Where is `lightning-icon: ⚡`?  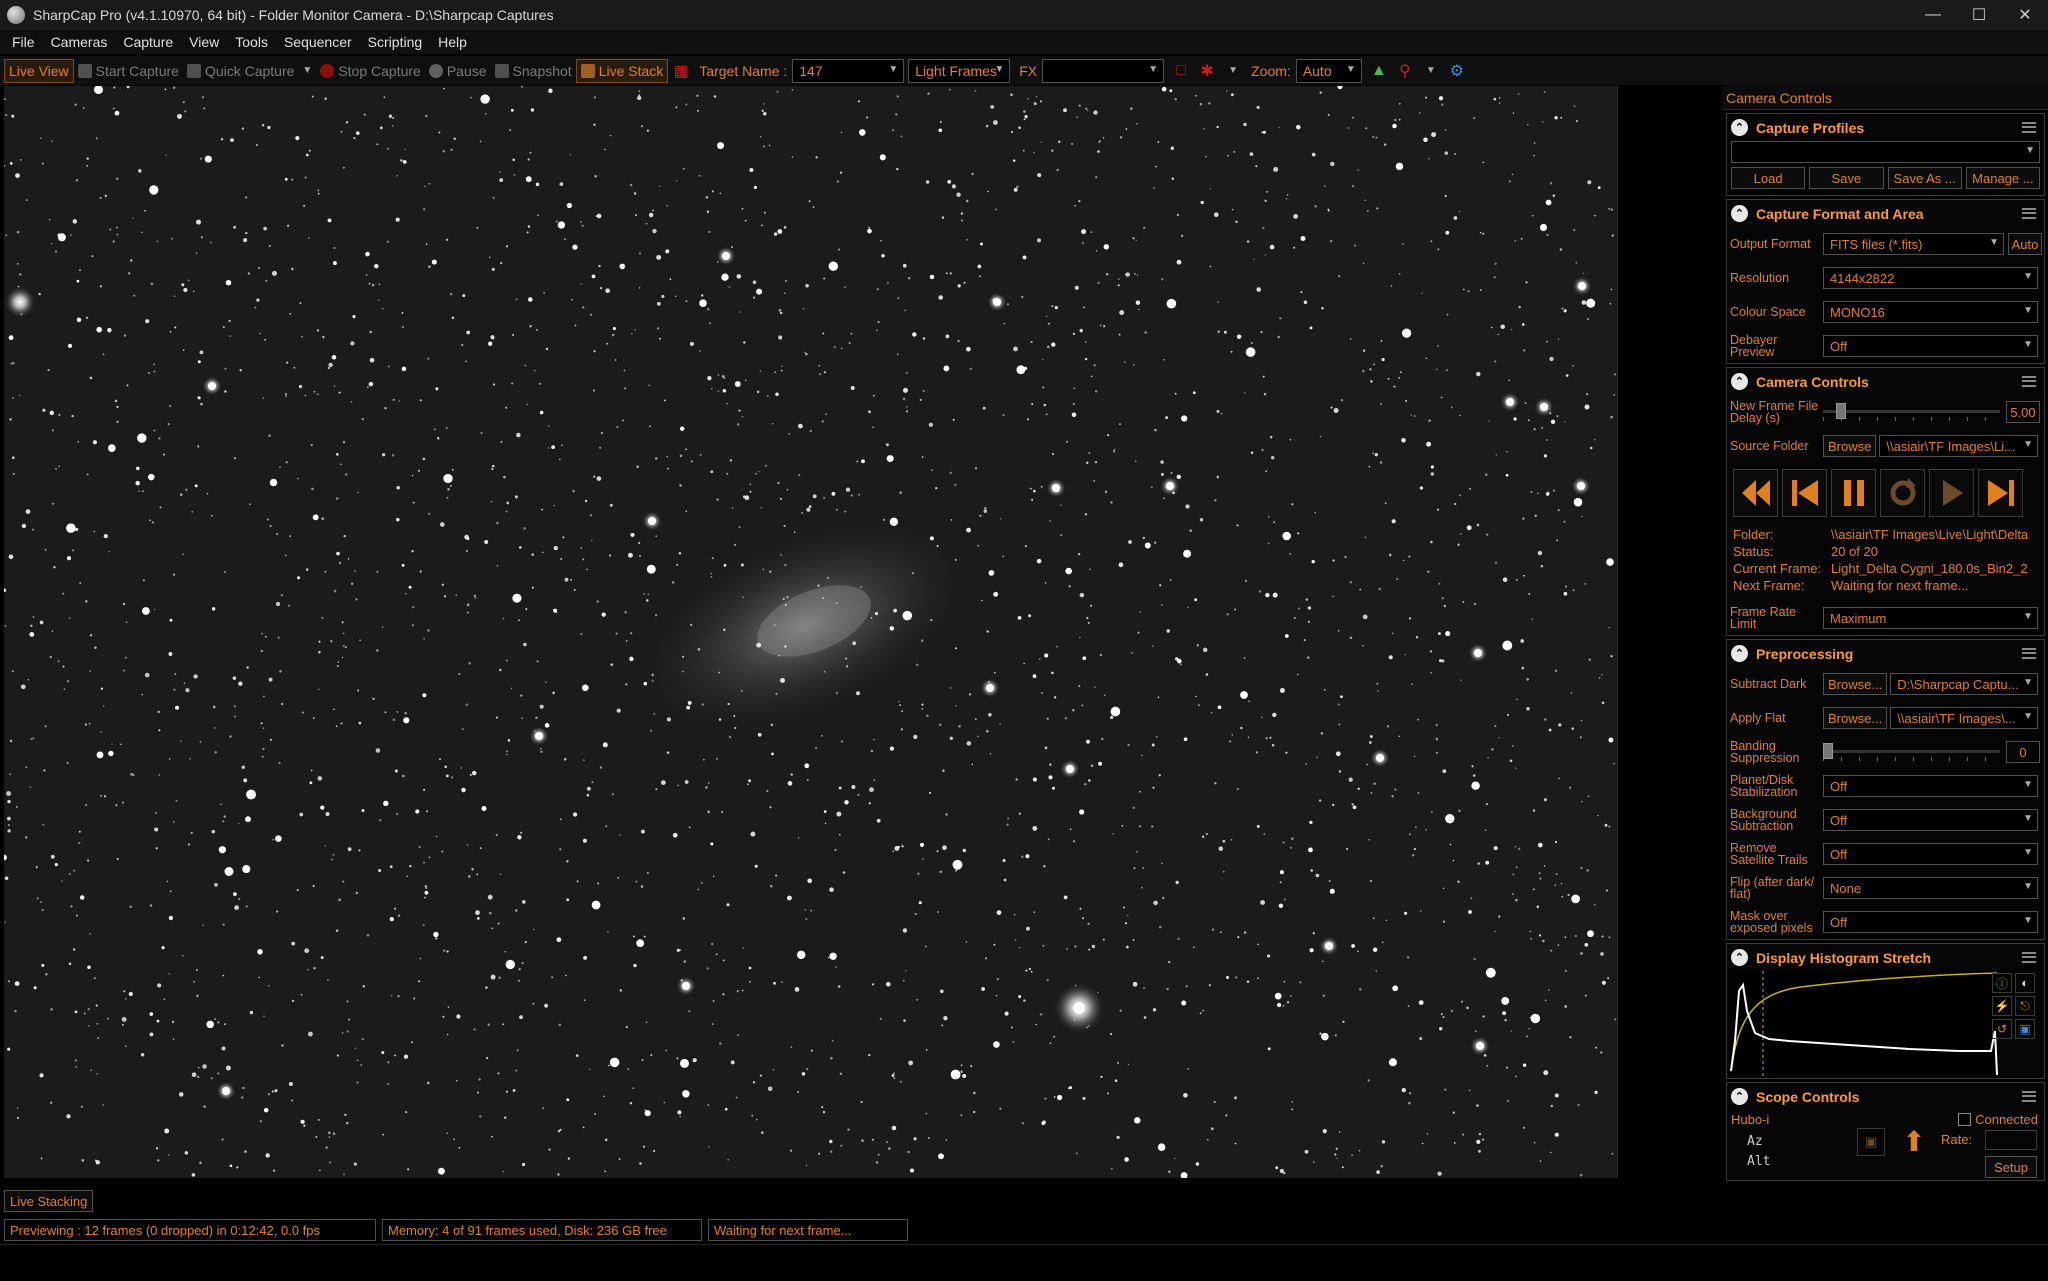
lightning-icon: ⚡ is located at coordinates (2002, 1006).